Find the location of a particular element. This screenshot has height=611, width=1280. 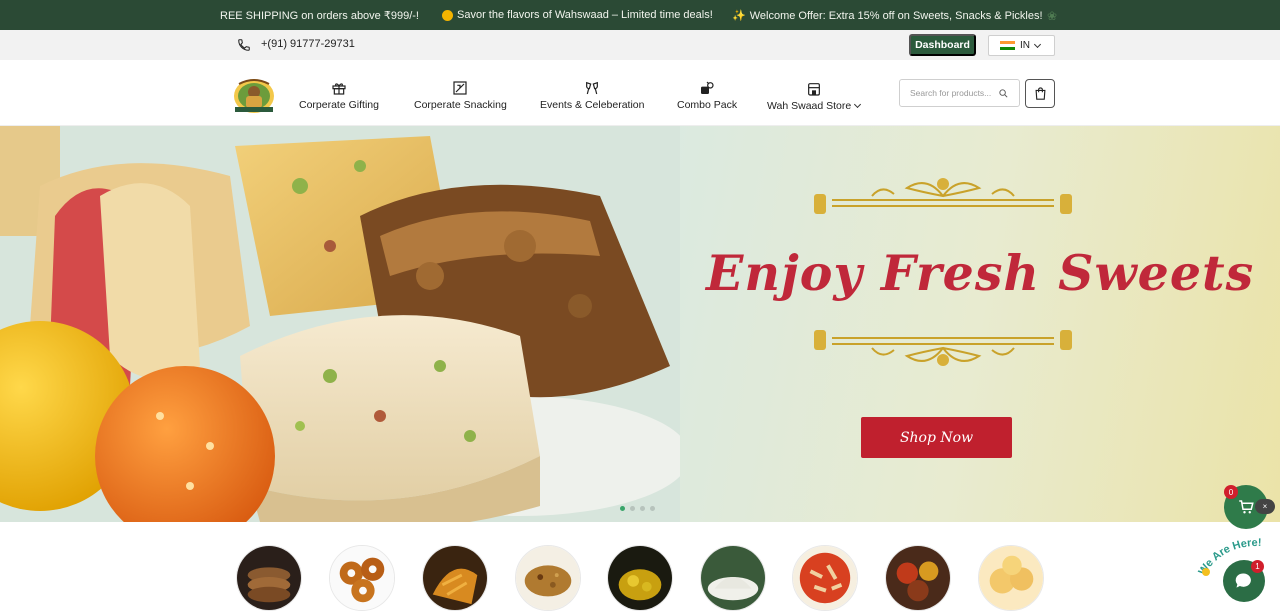

category-spices is located at coordinates (918, 578).